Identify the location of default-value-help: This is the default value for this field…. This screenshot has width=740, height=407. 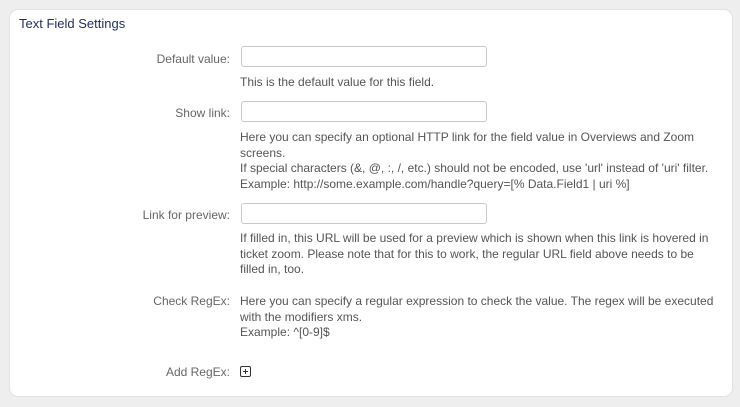
(337, 82).